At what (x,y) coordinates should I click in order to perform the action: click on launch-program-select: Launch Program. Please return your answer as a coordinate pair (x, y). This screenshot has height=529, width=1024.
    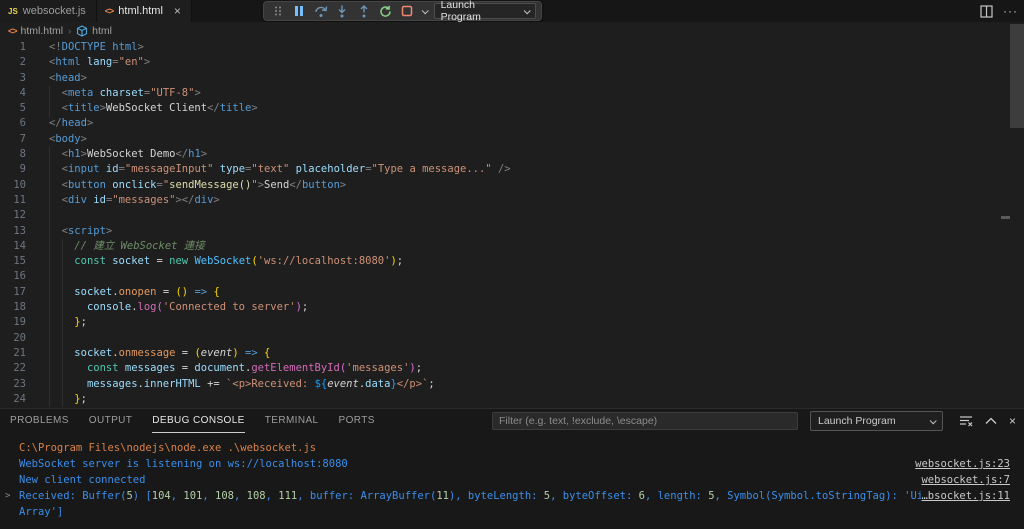
    Looking at the image, I should click on (484, 11).